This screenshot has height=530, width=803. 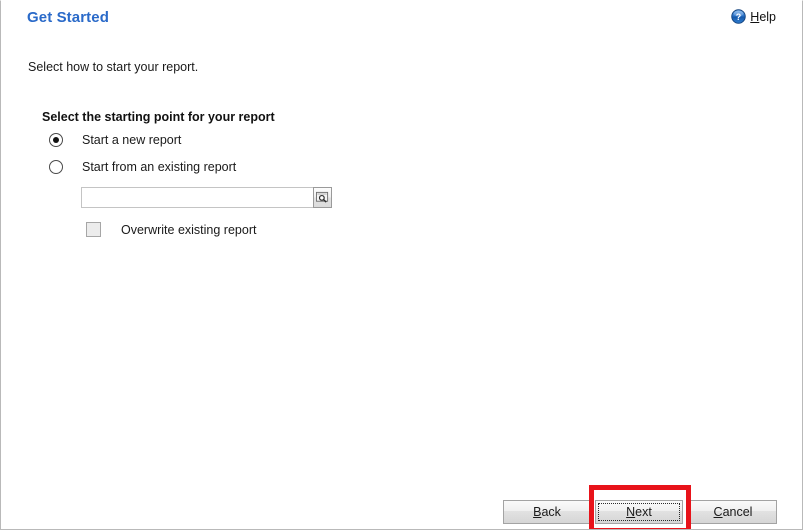 I want to click on cancel-label-rest: ancel, so click(x=737, y=512).